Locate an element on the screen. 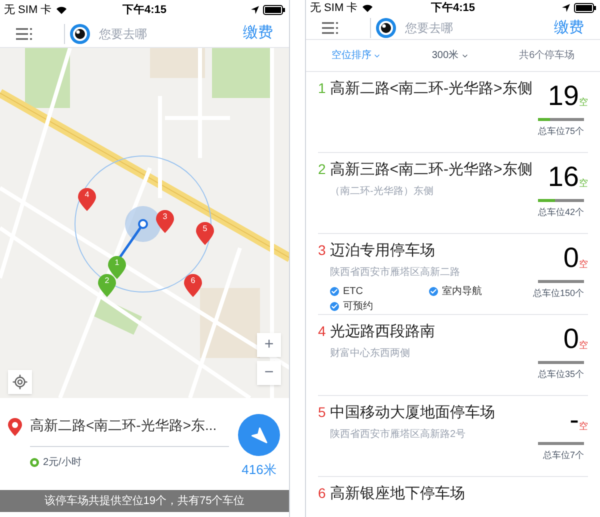 The height and width of the screenshot is (517, 600). coin-icon is located at coordinates (34, 462).